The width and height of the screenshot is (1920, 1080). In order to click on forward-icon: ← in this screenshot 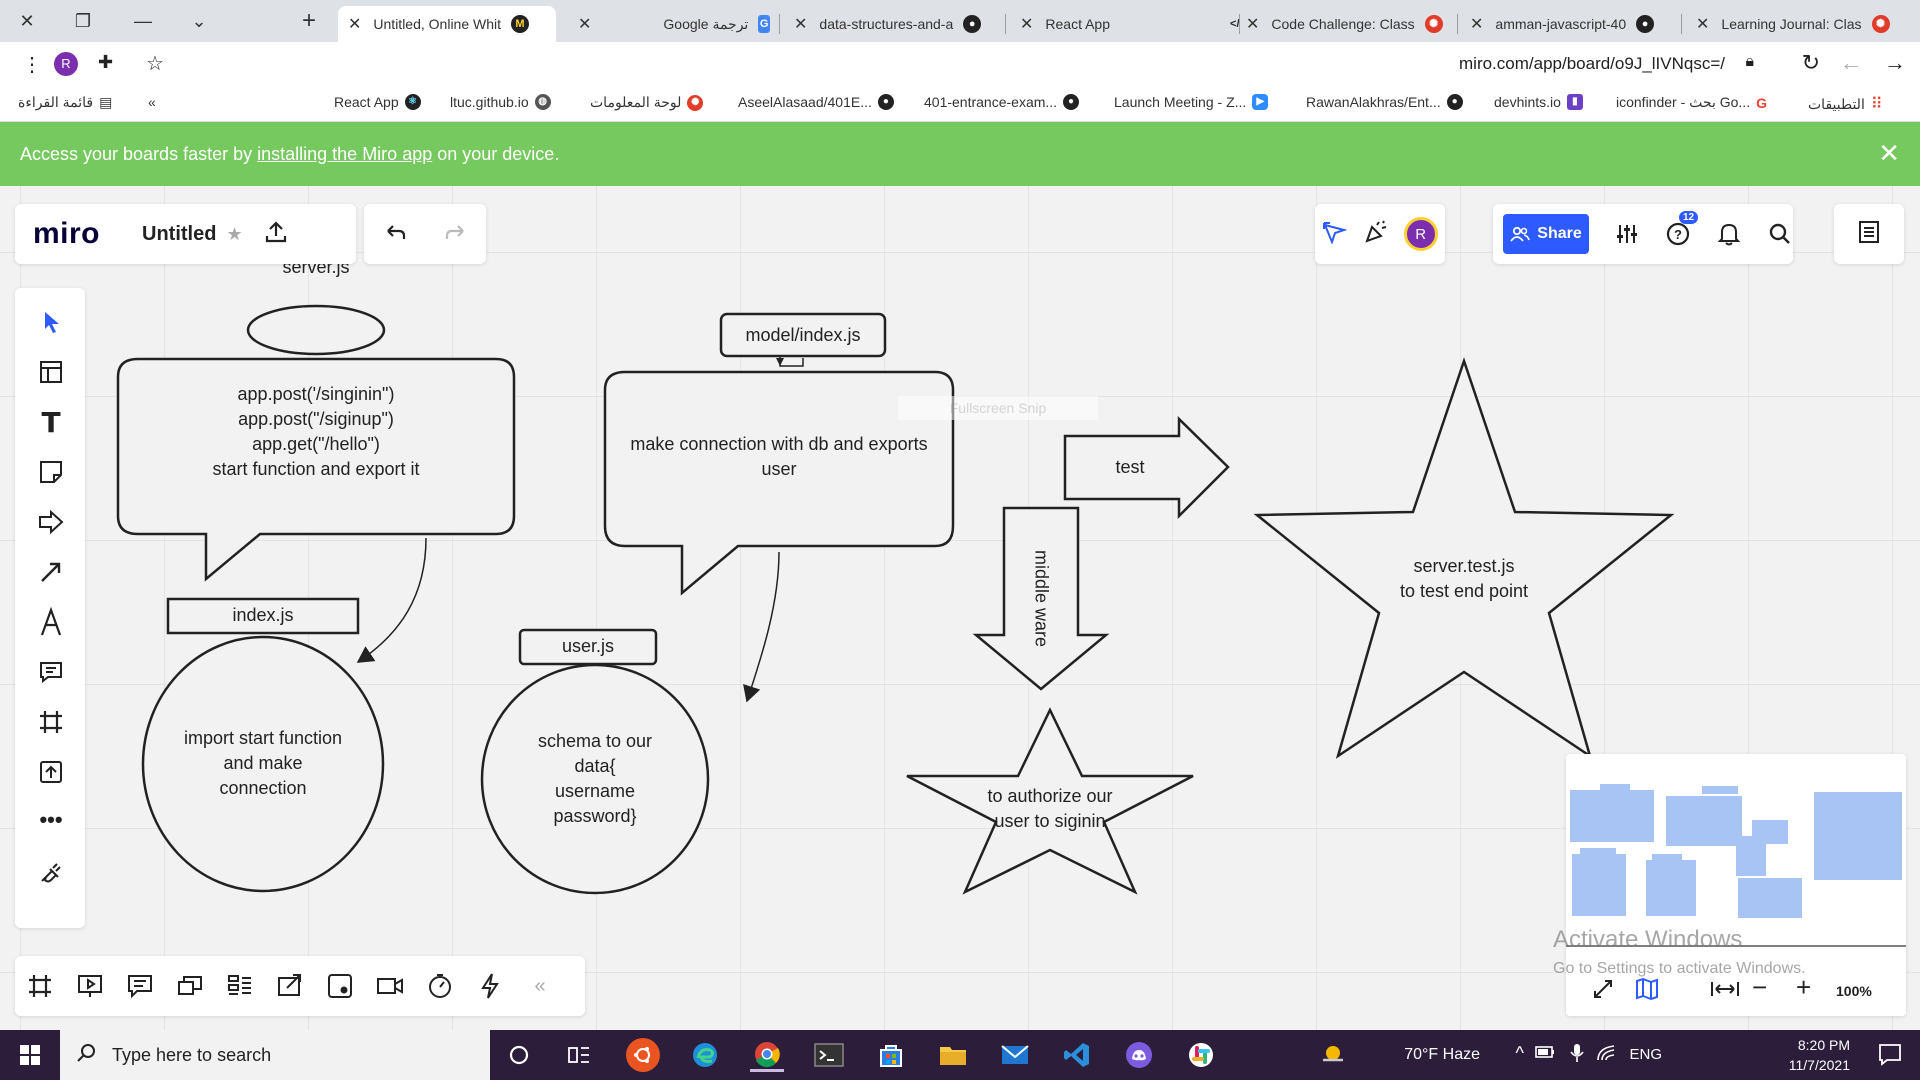, I will do `click(1851, 63)`.